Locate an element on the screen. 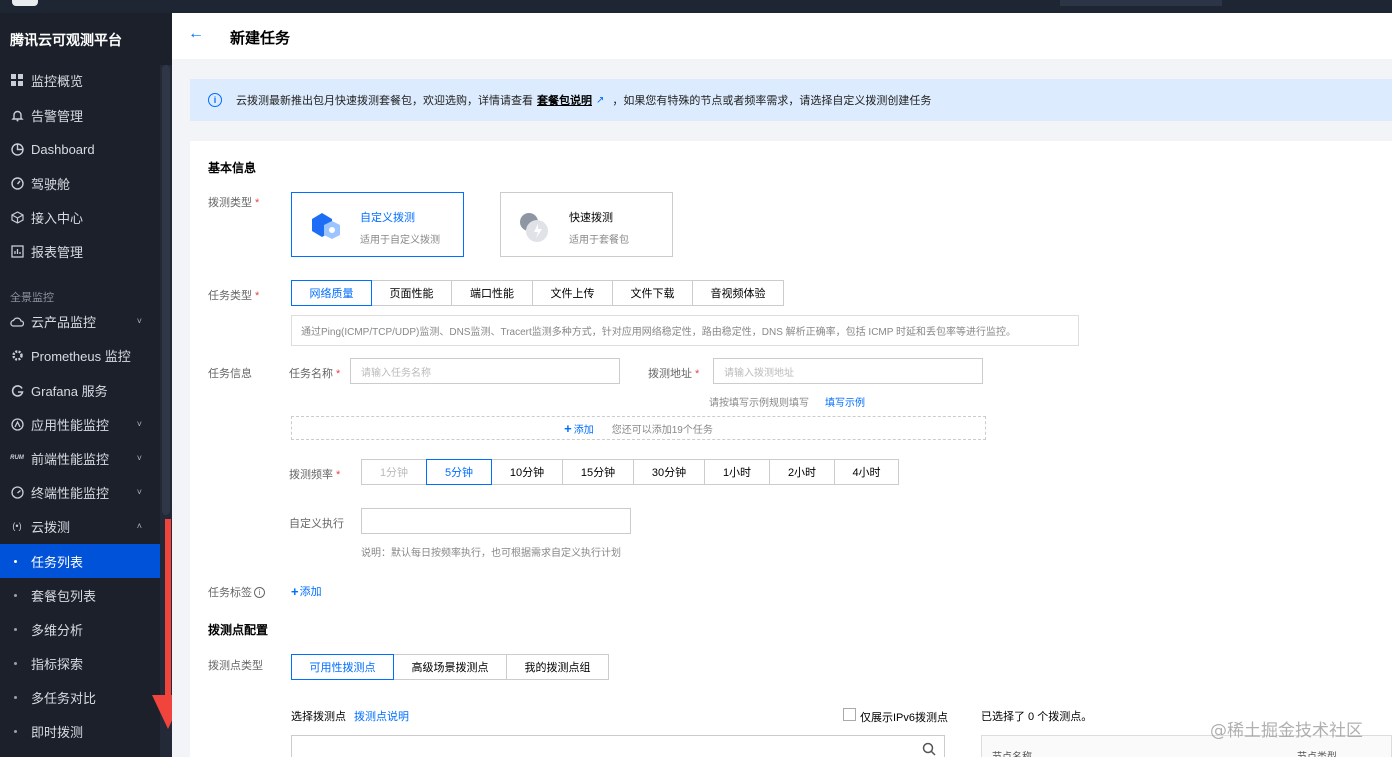  scroll-thumb is located at coordinates (166, 290).